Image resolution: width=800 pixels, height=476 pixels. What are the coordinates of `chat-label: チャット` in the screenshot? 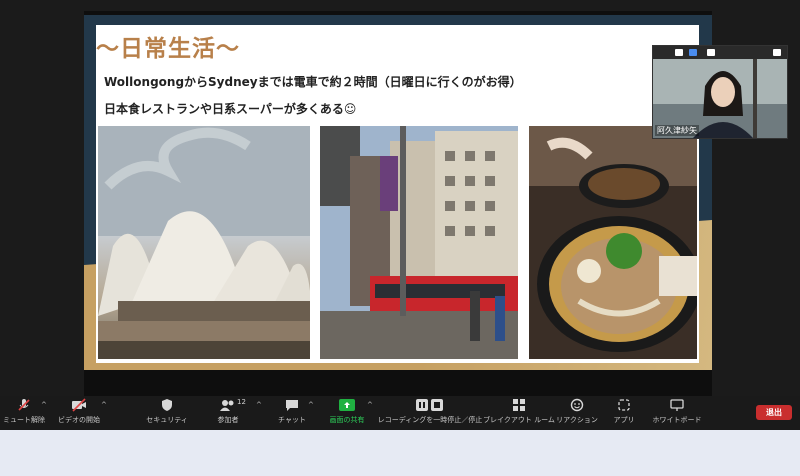 It's located at (292, 420).